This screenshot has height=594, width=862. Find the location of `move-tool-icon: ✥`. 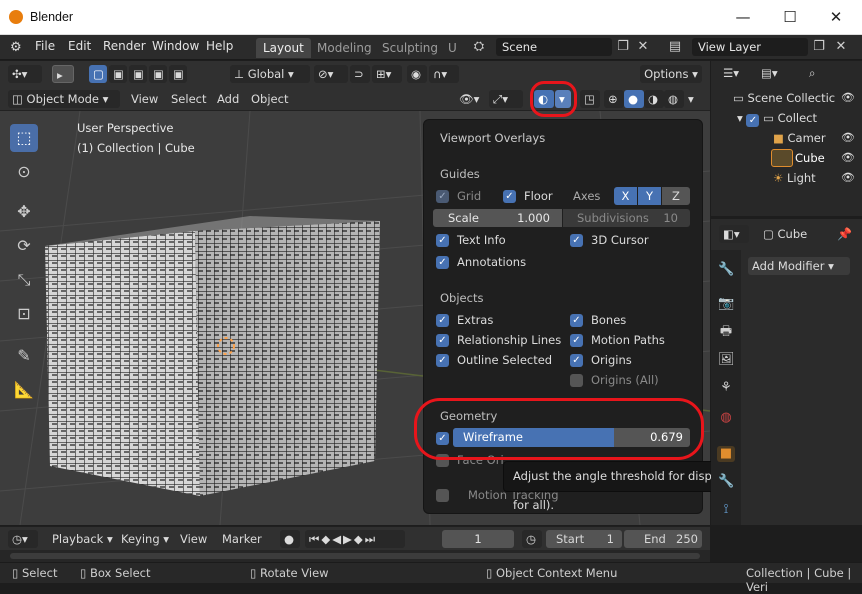

move-tool-icon: ✥ is located at coordinates (24, 212).